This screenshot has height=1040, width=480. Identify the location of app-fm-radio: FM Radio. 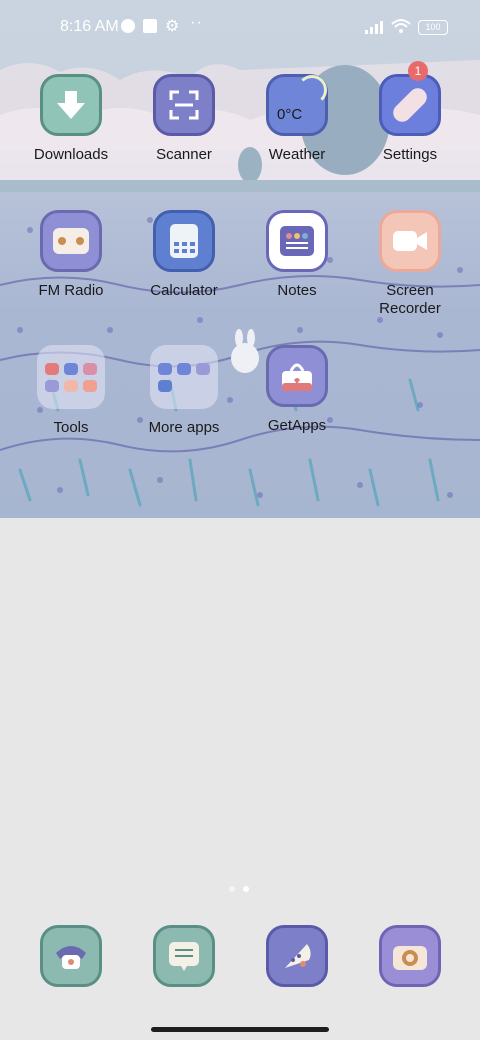
(71, 255).